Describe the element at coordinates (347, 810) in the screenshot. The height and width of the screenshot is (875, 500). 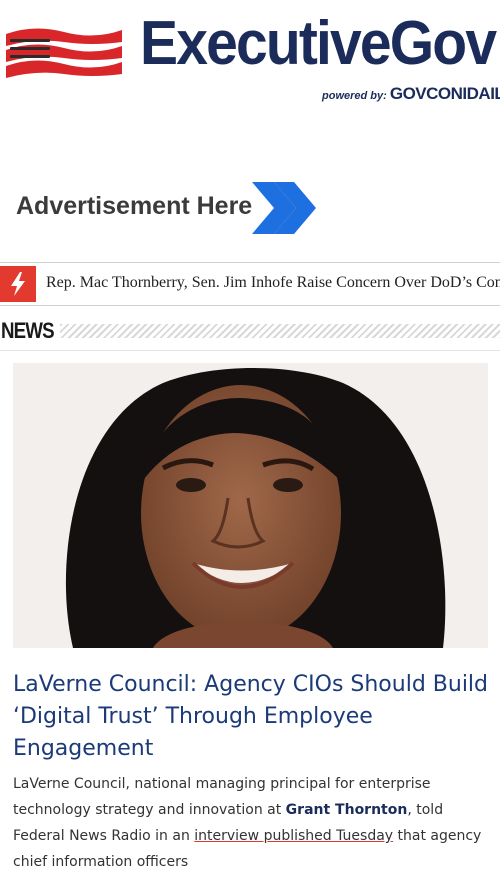
I see `organization-link: Grant Thornton` at that location.